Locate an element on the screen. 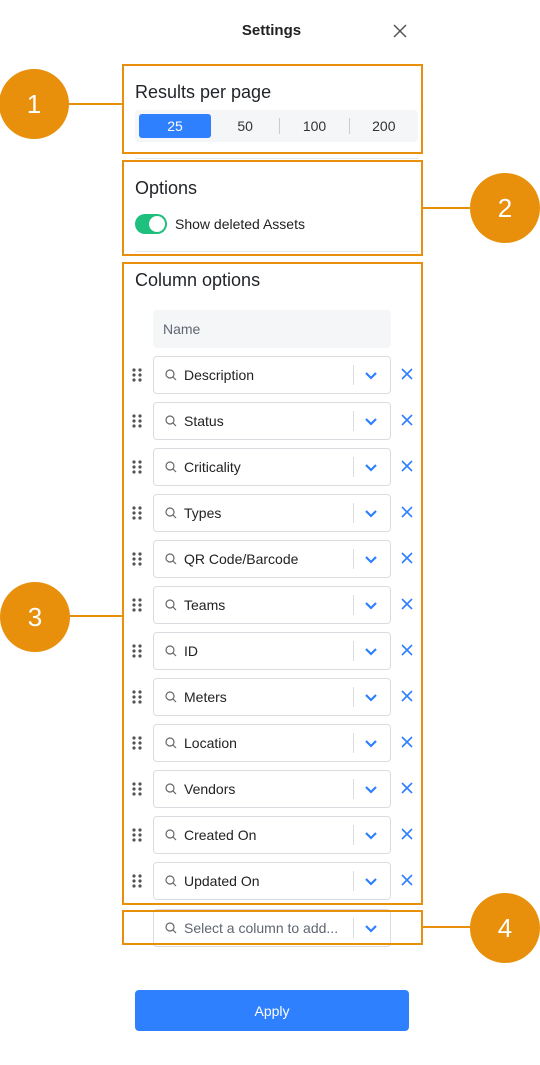 The image size is (540, 1065). annotation-marker-3: 3 is located at coordinates (35, 617).